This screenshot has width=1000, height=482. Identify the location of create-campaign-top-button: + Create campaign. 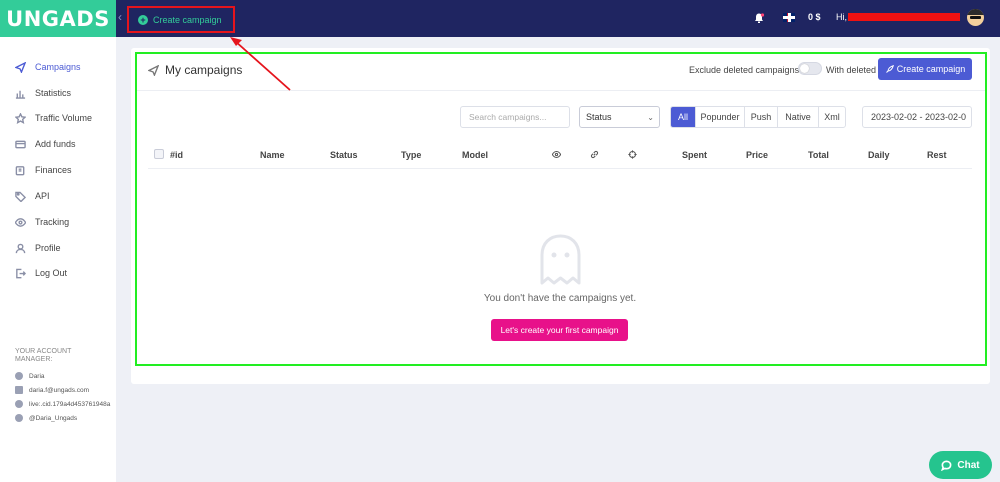
(181, 19).